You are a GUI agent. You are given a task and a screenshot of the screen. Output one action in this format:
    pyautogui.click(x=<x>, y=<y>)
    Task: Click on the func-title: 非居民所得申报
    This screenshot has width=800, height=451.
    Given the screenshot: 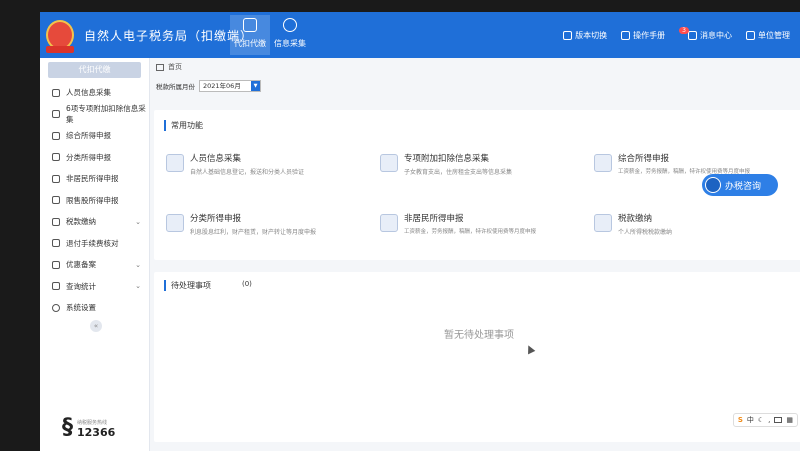 What is the action you would take?
    pyautogui.click(x=434, y=219)
    